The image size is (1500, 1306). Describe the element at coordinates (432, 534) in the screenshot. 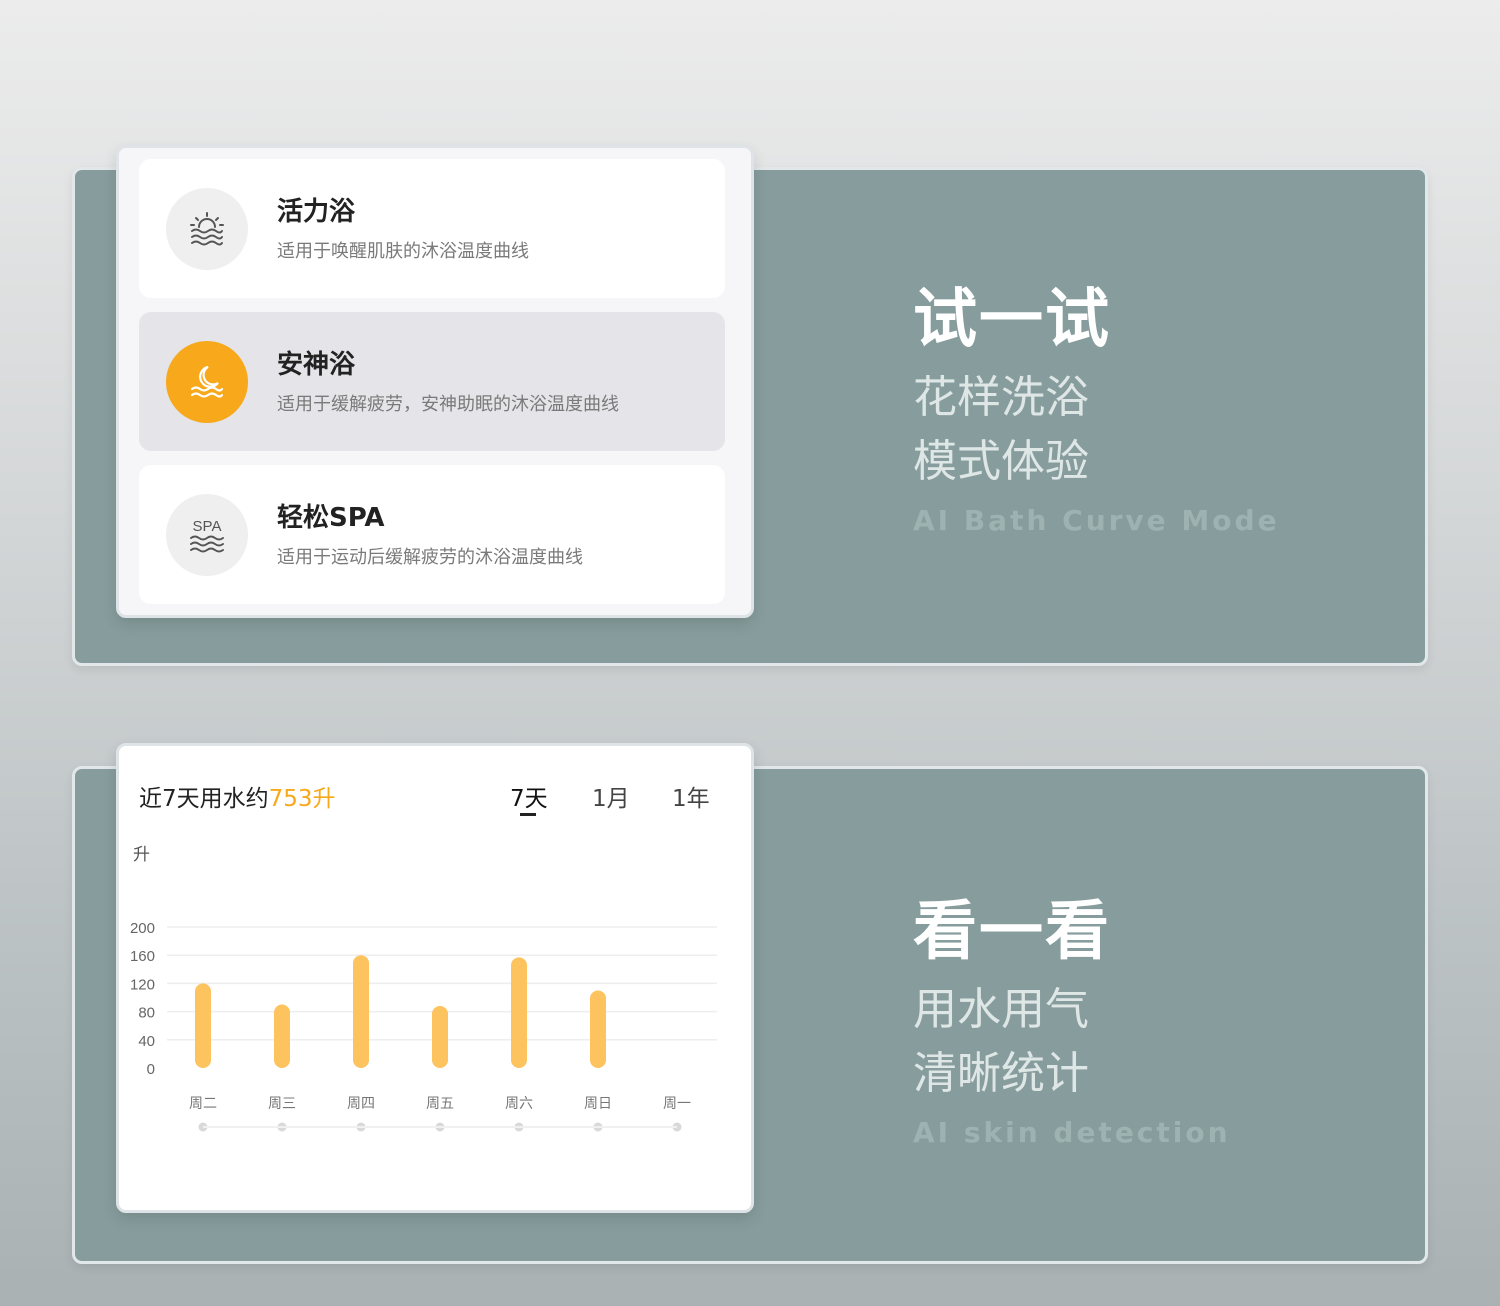

I see `mode-item-spa: SPA 轻松SPA 适用于运动后缓解疲劳的沐浴温度曲线` at that location.